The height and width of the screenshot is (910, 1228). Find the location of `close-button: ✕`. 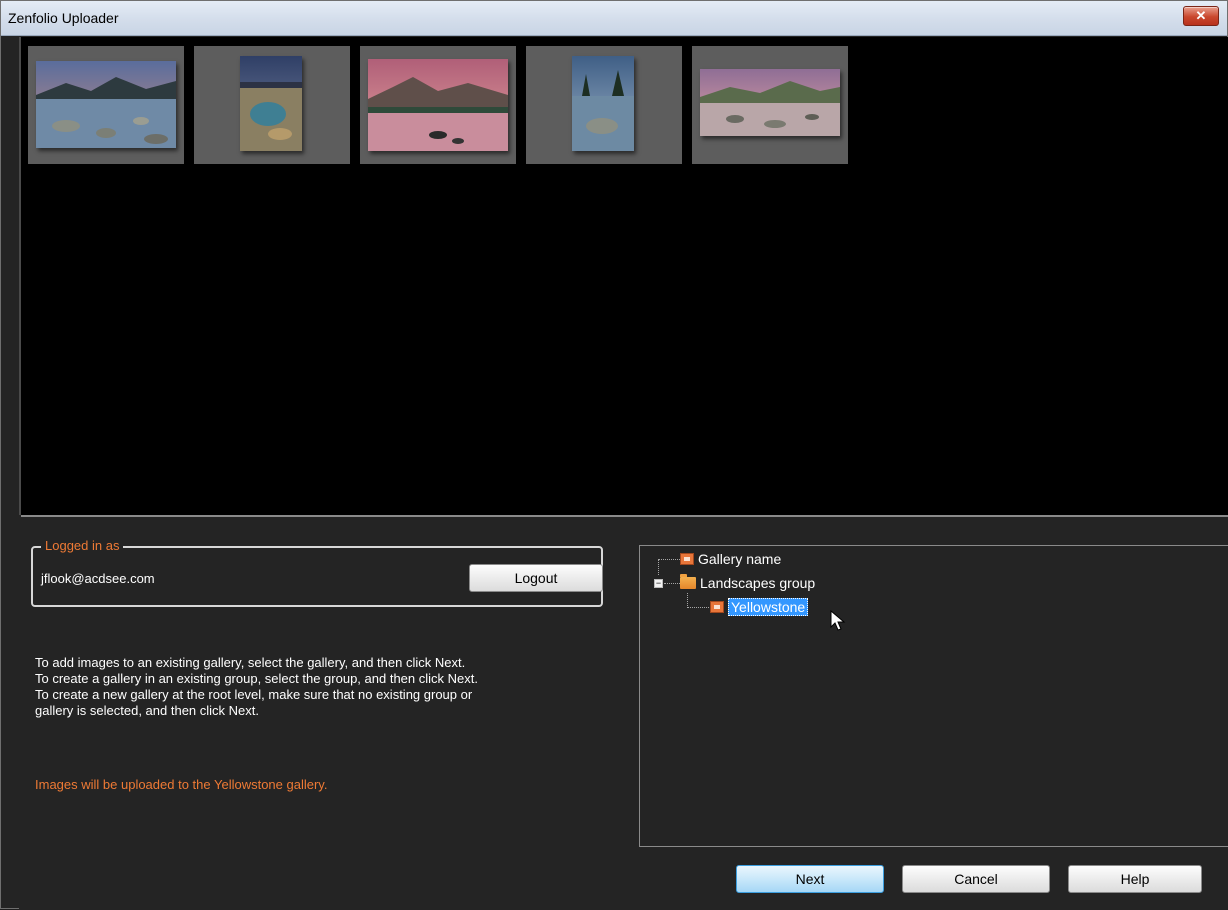

close-button: ✕ is located at coordinates (1201, 16).